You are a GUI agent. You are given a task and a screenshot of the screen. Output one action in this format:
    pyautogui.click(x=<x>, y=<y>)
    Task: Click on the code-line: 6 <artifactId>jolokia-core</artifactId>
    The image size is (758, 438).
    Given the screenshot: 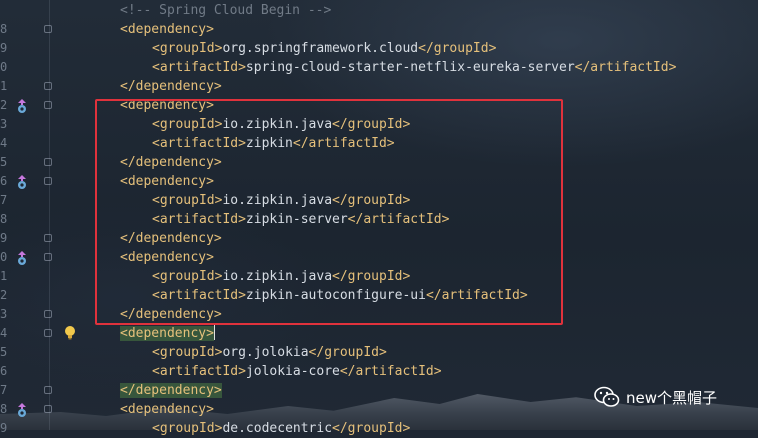 What is the action you would take?
    pyautogui.click(x=379, y=371)
    